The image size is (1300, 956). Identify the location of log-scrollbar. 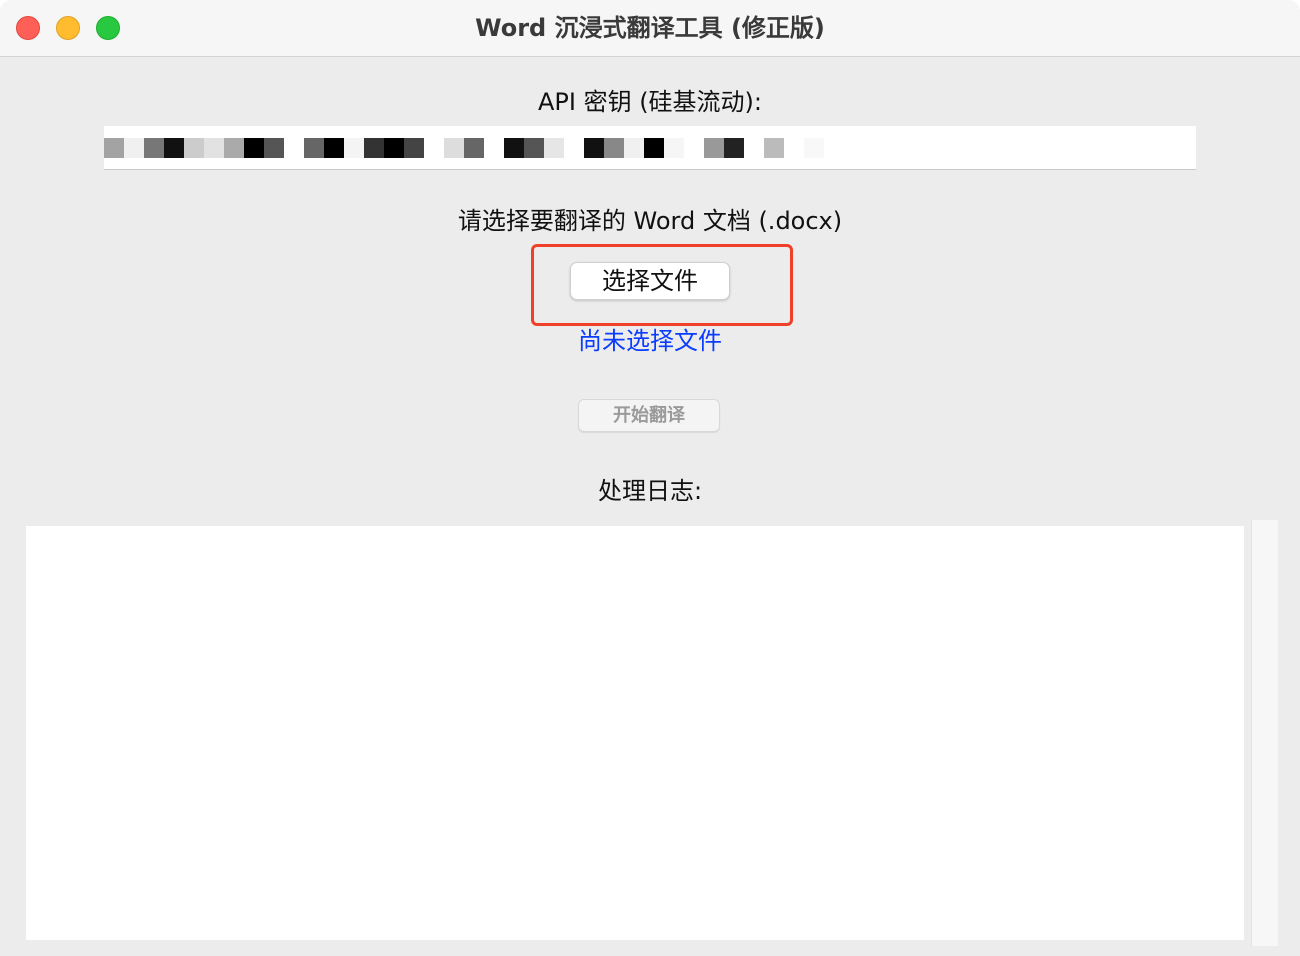
(1264, 733).